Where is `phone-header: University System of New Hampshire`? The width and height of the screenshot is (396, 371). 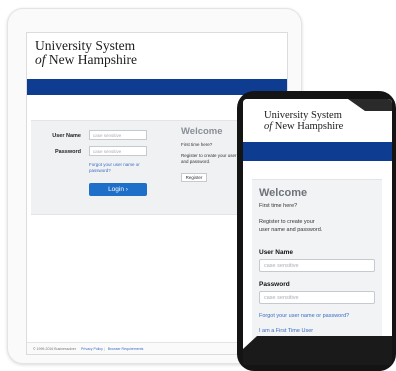 phone-header: University System of New Hampshire is located at coordinates (317, 120).